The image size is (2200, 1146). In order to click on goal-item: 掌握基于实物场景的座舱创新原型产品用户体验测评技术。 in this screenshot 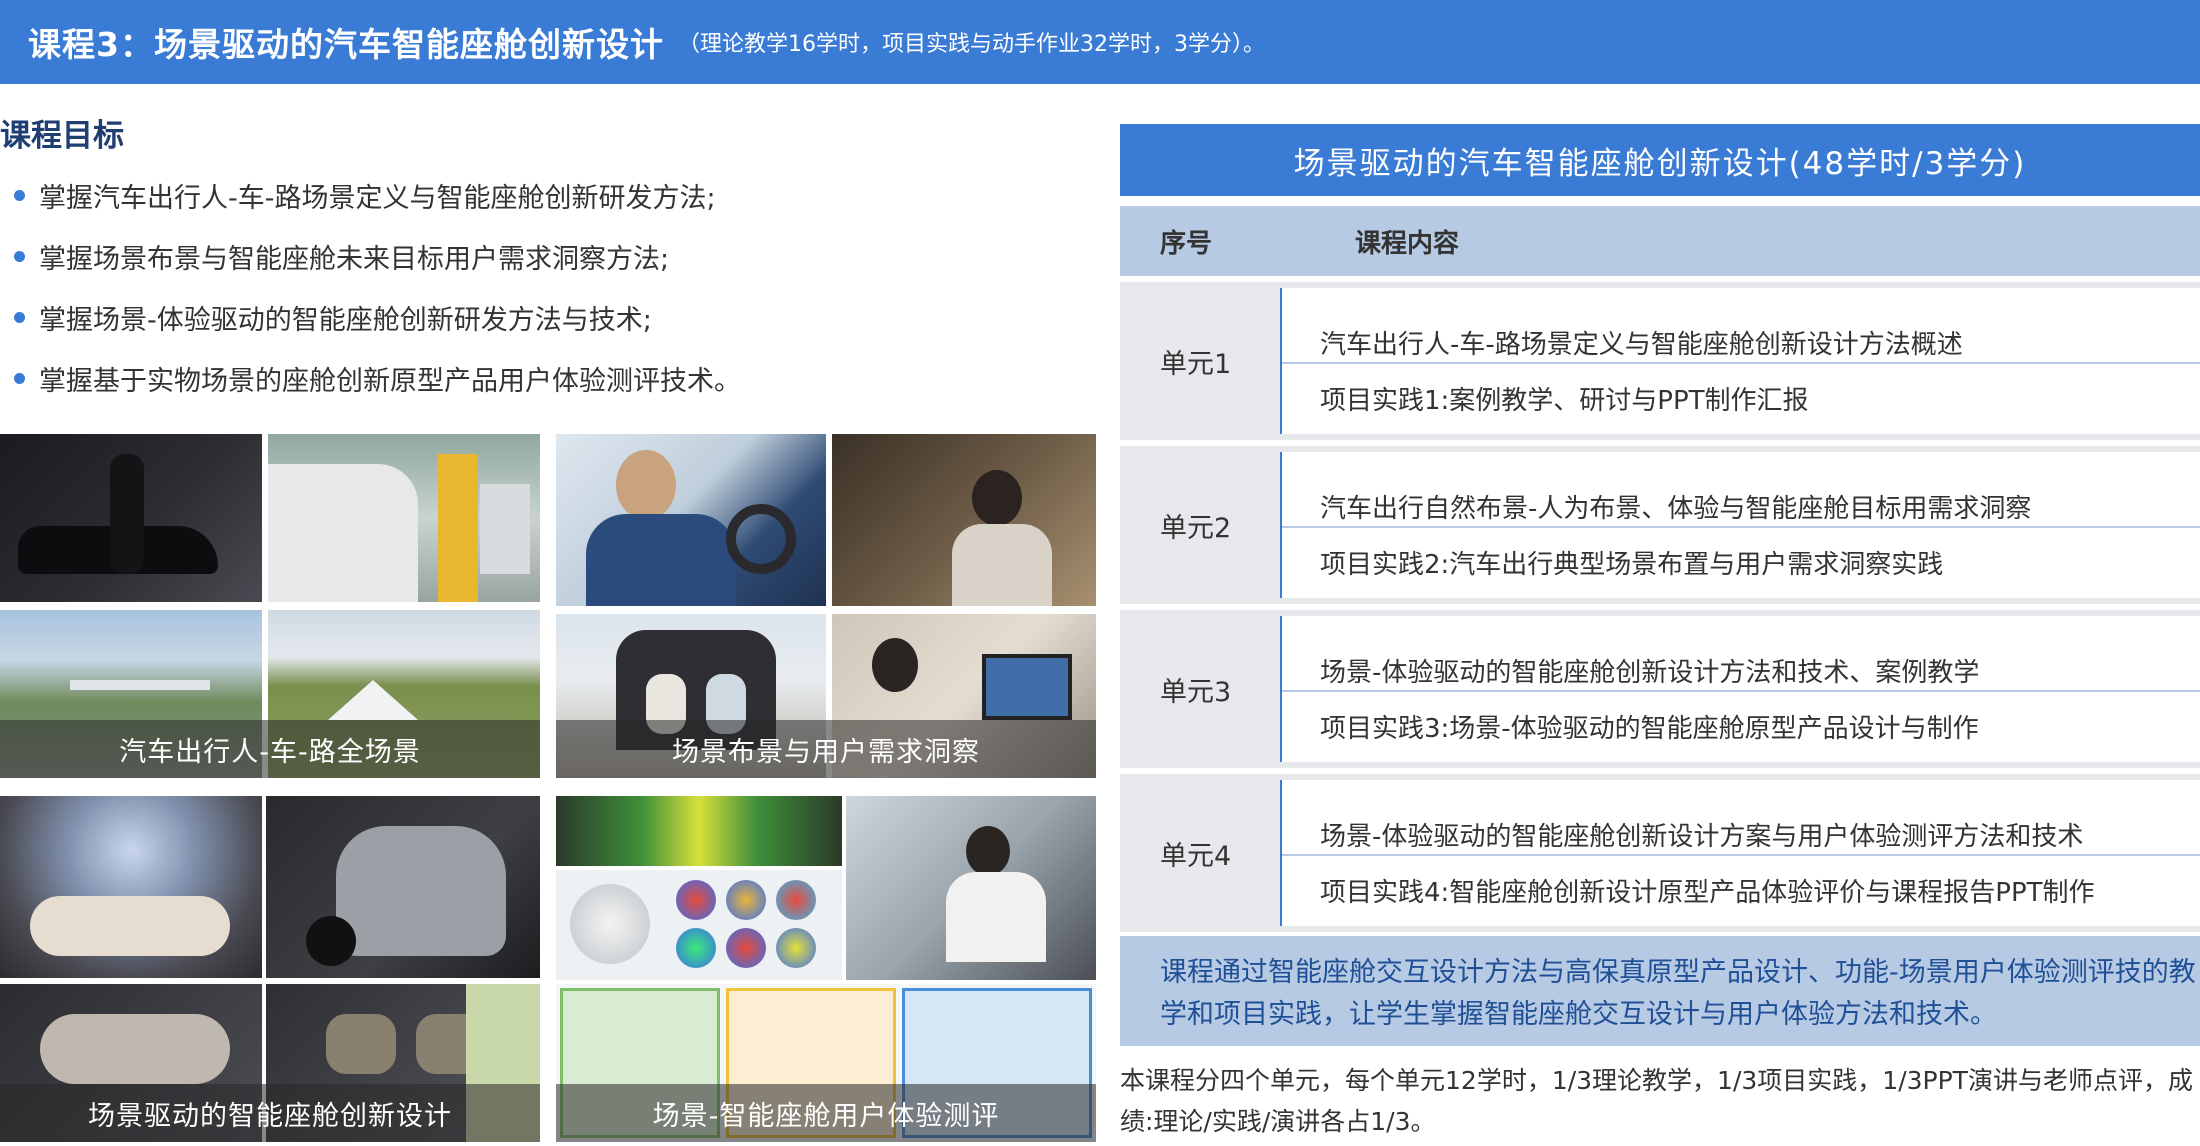, I will do `click(377, 389)`.